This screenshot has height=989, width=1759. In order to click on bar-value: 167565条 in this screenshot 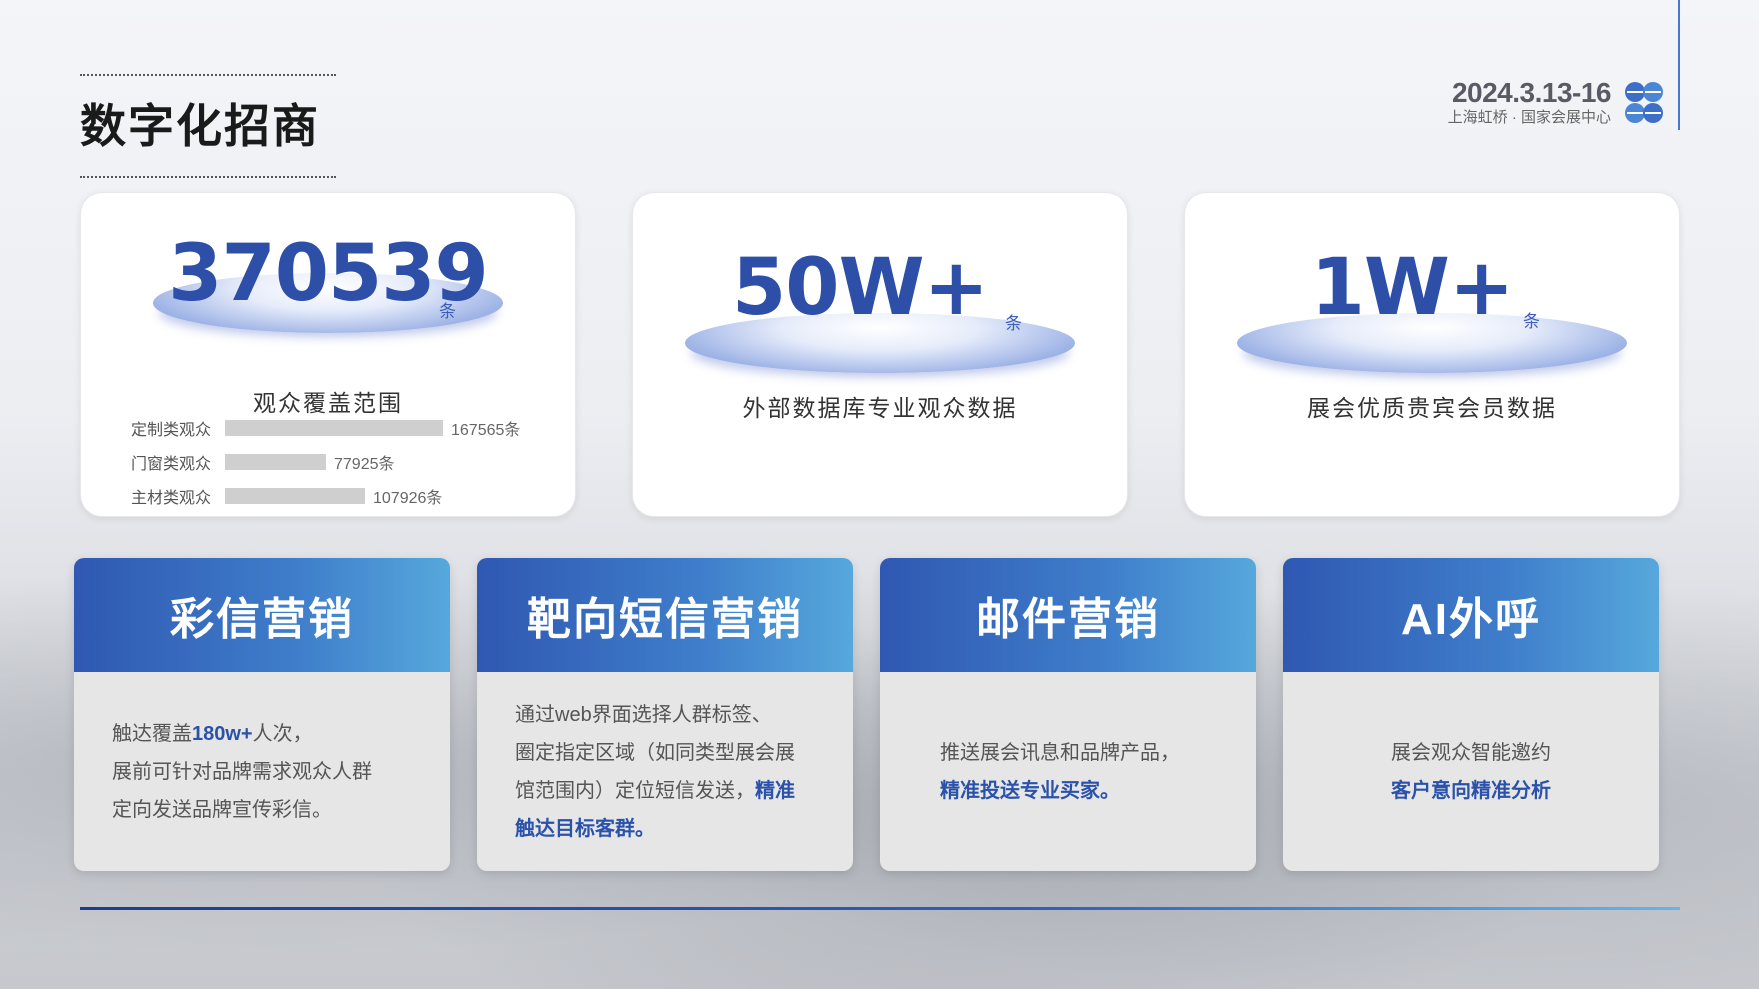, I will do `click(486, 430)`.